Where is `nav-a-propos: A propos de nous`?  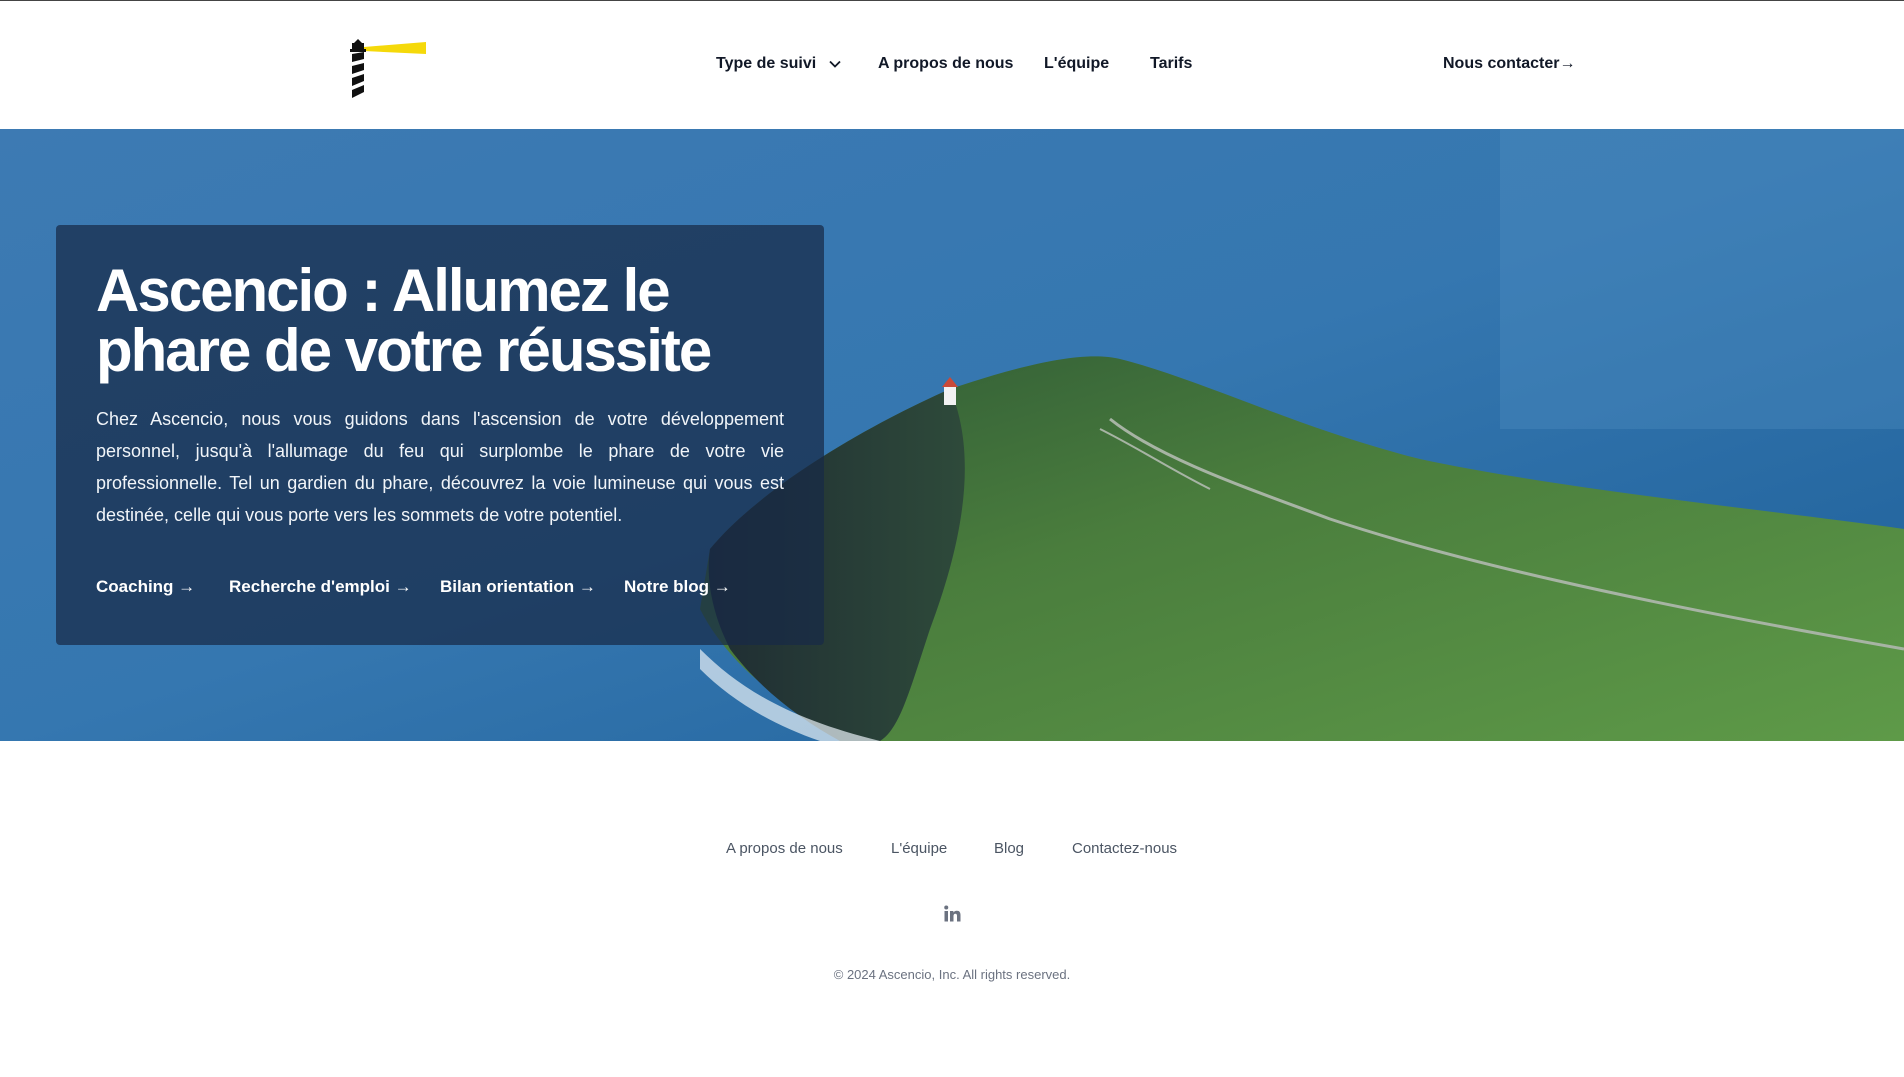 nav-a-propos: A propos de nous is located at coordinates (945, 64).